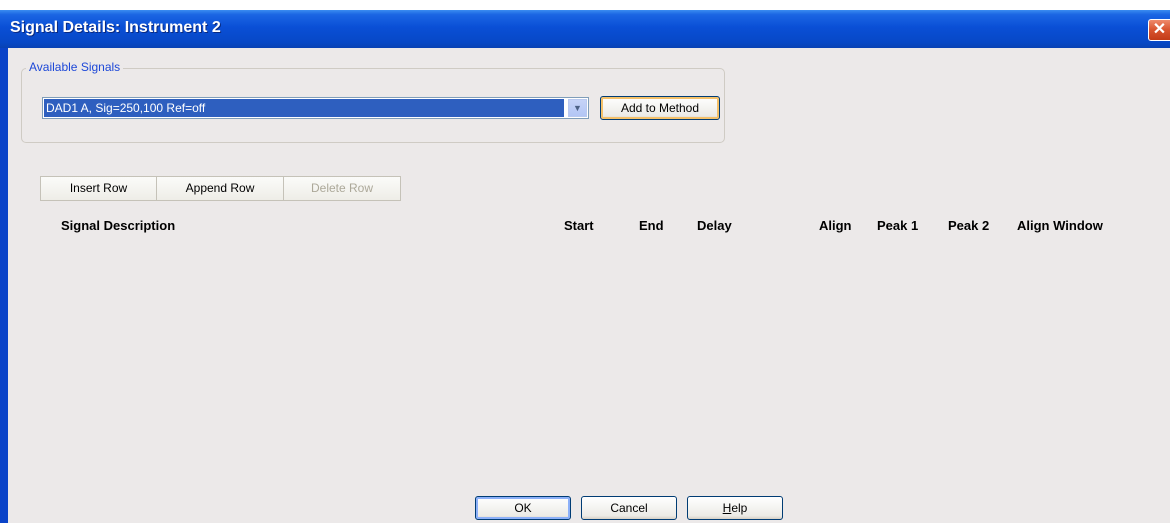 Image resolution: width=1170 pixels, height=523 pixels. Describe the element at coordinates (629, 508) in the screenshot. I see `cancel-button: Cancel` at that location.